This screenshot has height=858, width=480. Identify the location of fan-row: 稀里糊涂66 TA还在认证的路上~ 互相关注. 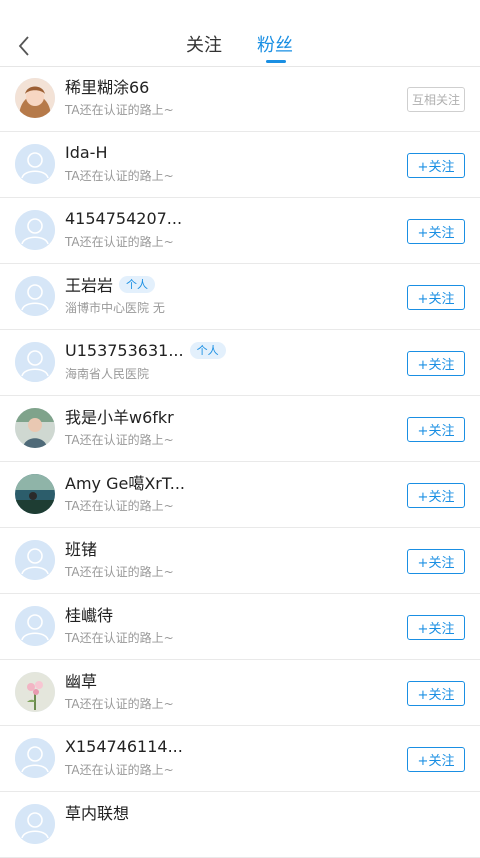
(240, 99).